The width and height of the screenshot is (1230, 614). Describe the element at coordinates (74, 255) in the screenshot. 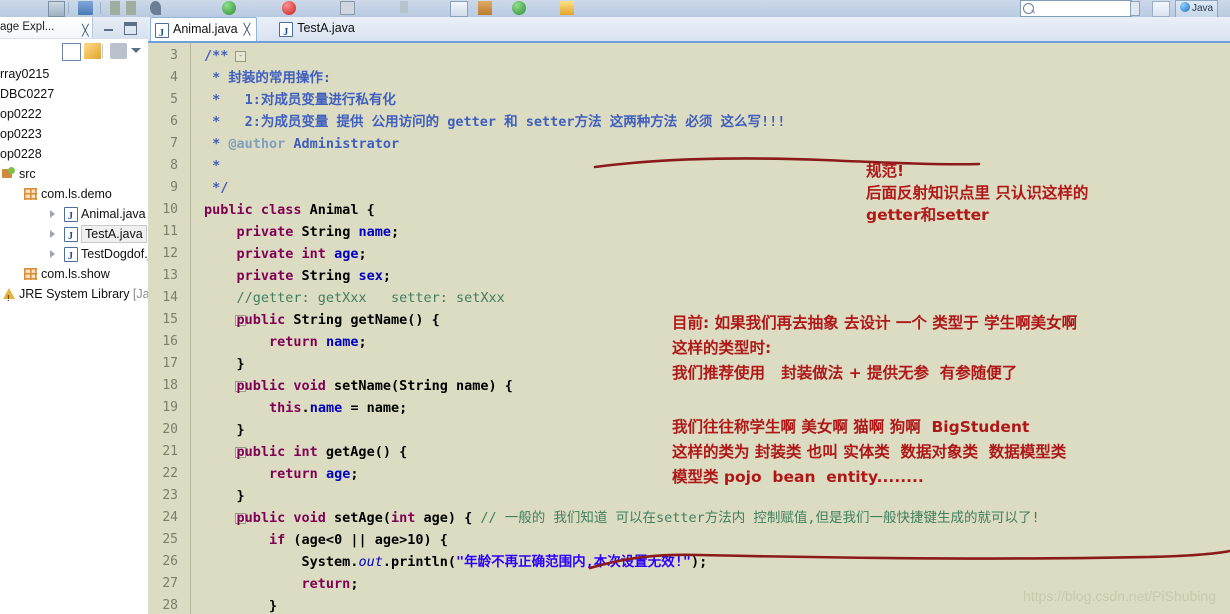

I see `tree-item-testdogdof-java: TestDogdof.java` at that location.